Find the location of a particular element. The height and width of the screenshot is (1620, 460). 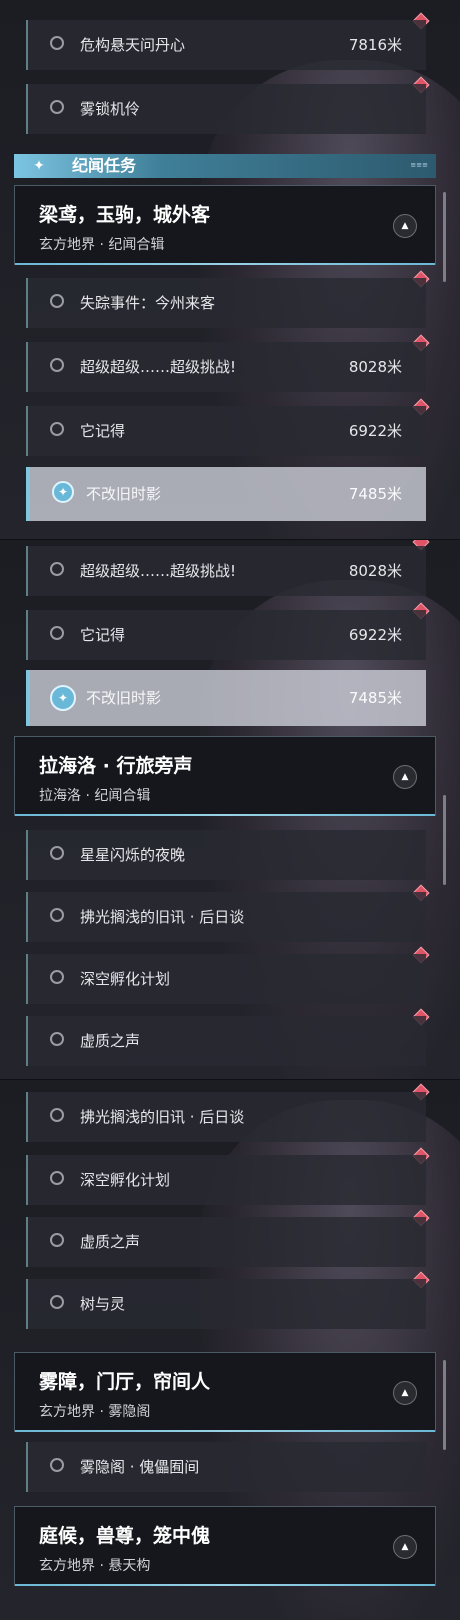

quest-row: 雾隐阁 · 傀儡囿间 is located at coordinates (226, 1467).